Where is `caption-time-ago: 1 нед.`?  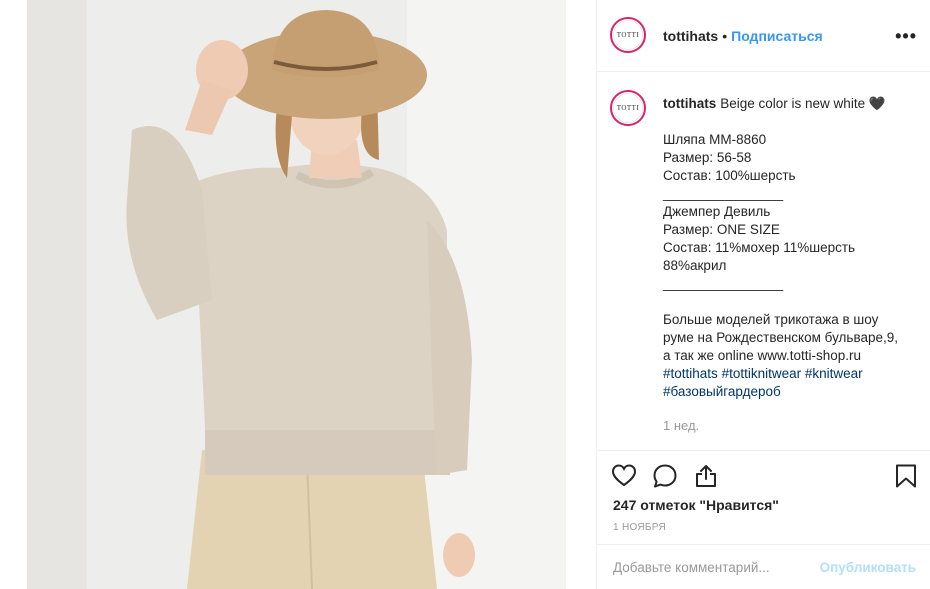
caption-time-ago: 1 нед. is located at coordinates (681, 425).